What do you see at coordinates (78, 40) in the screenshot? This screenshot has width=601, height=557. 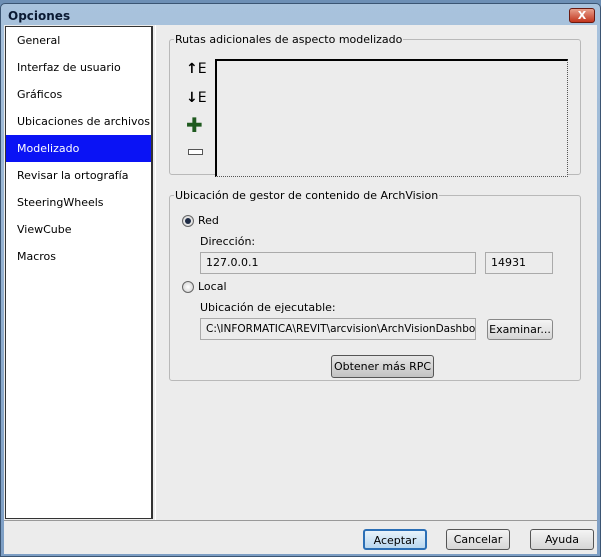 I see `sidebar-item-general: General` at bounding box center [78, 40].